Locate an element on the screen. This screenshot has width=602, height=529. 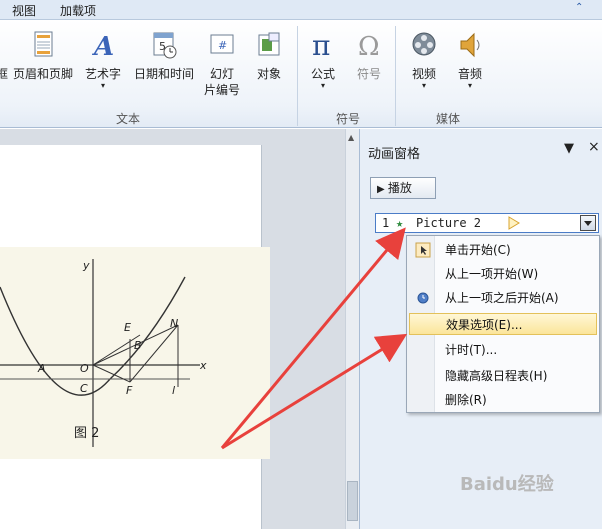
vertical-scrollbar: ▲ is located at coordinates (352, 329).